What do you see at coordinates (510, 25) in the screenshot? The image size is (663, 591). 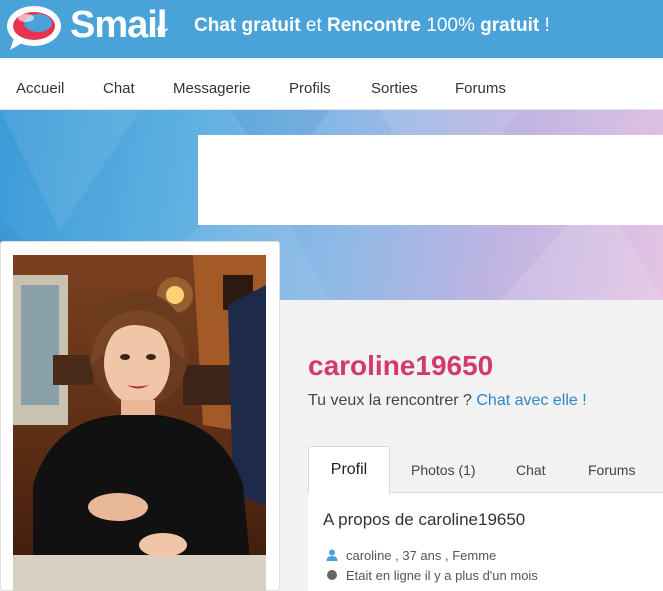 I see `tagline-gratuit: gratuit` at bounding box center [510, 25].